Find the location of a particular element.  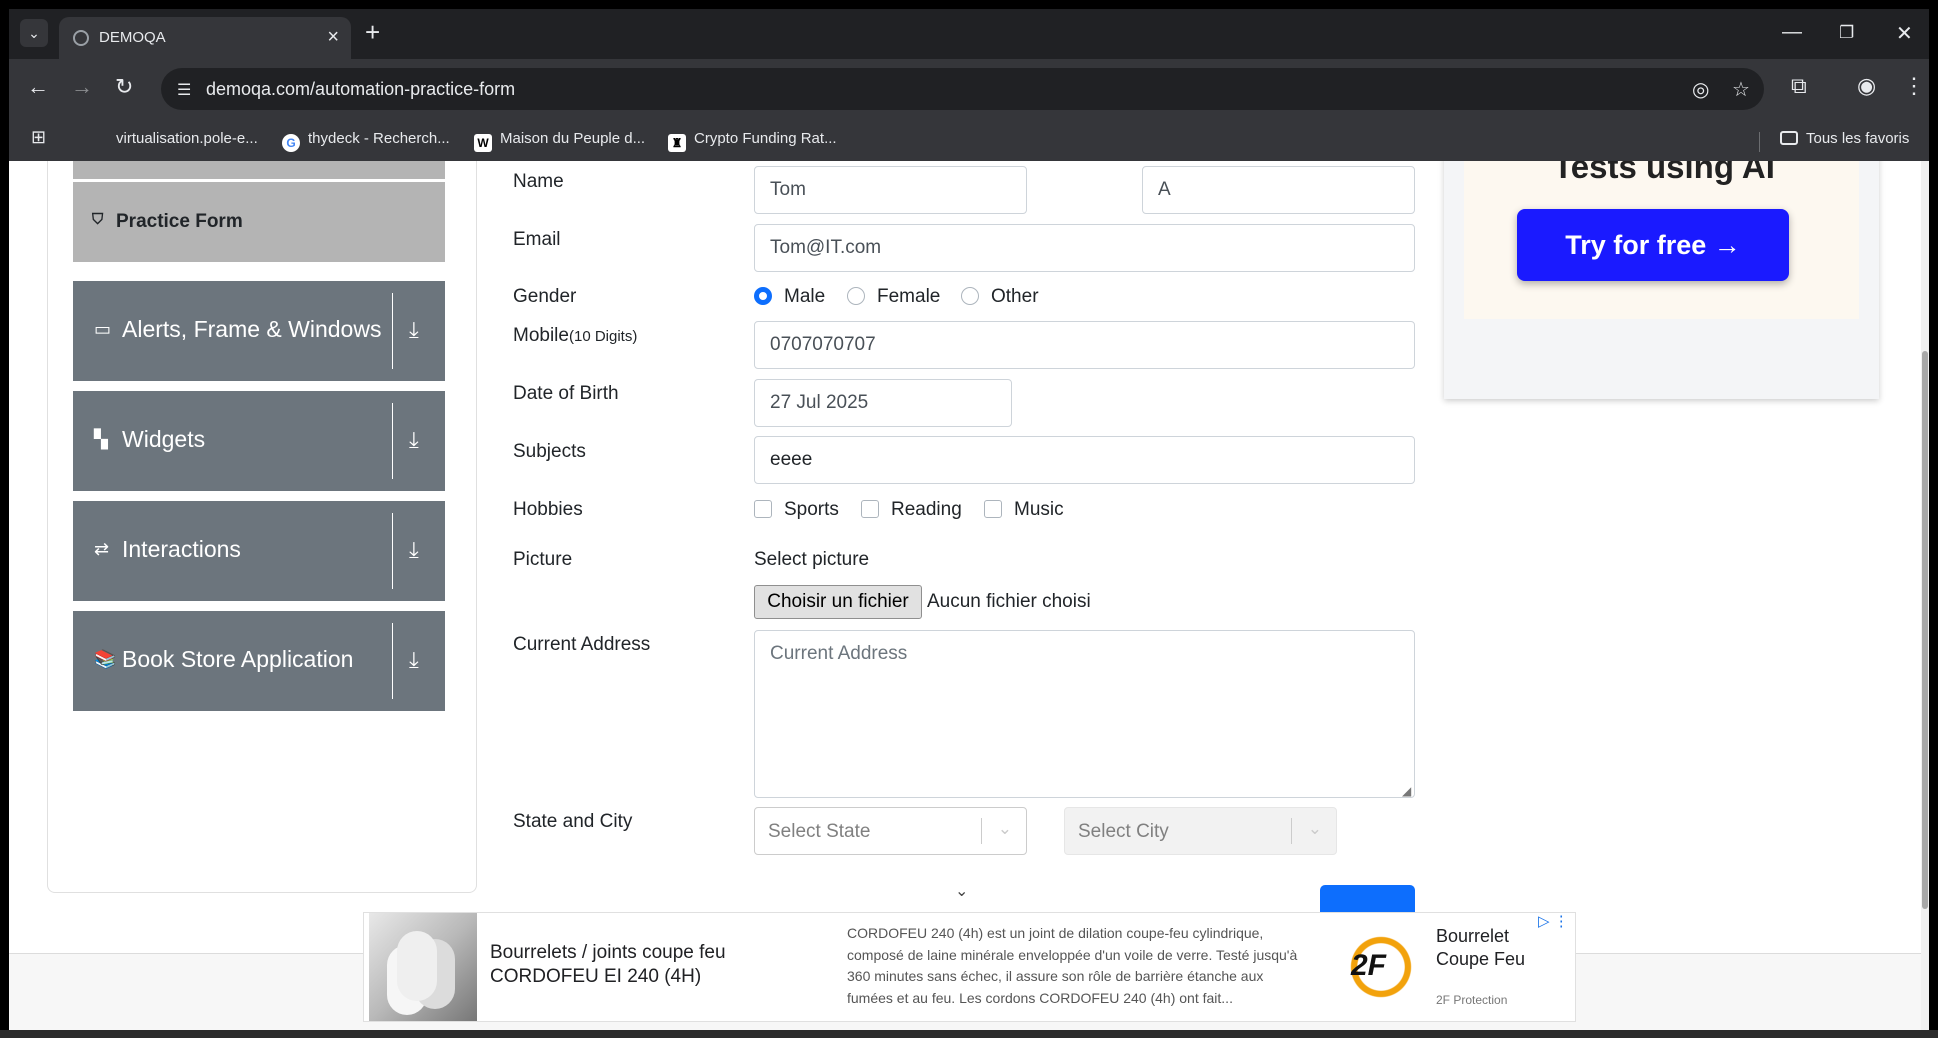

scrollbar is located at coordinates (1925, 595).